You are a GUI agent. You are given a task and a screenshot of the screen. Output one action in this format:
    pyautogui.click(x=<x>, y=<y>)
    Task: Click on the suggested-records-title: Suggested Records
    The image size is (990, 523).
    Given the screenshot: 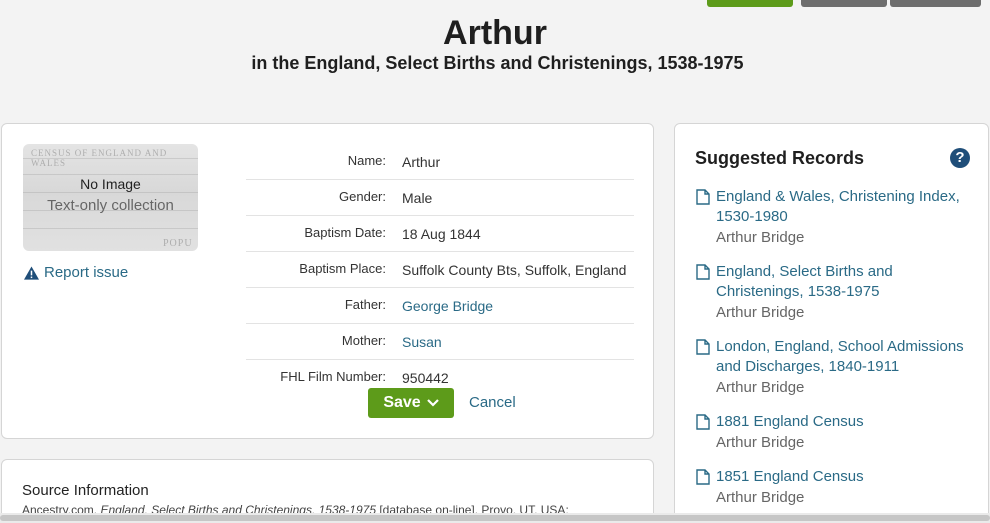 What is the action you would take?
    pyautogui.click(x=780, y=158)
    